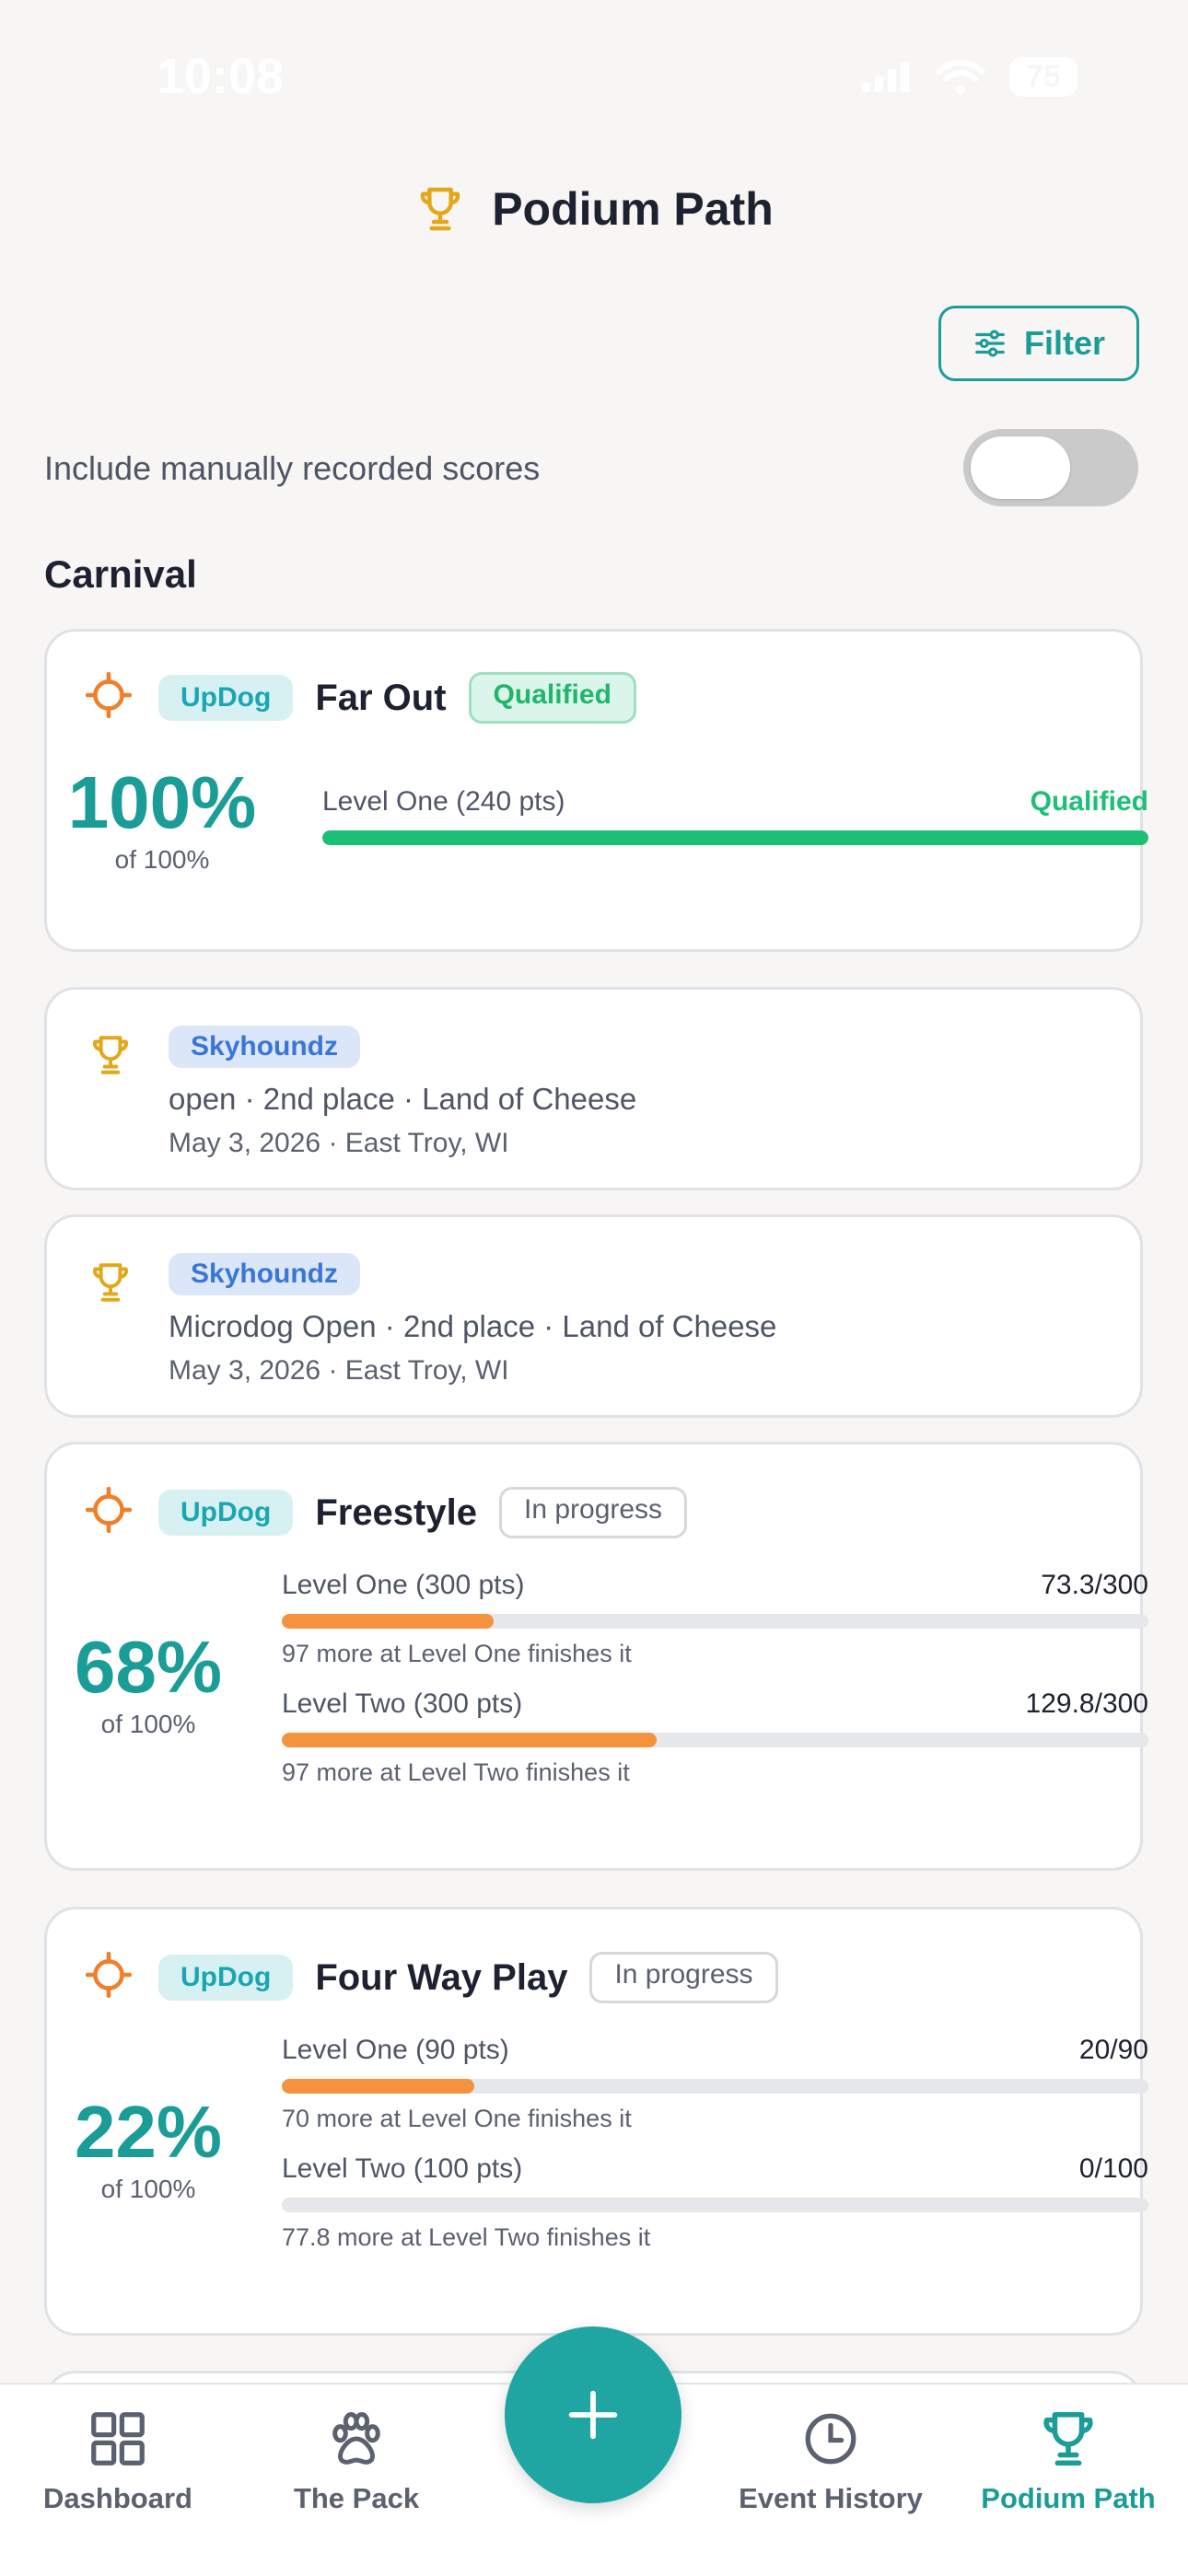  Describe the element at coordinates (1020, 467) in the screenshot. I see `toggle-knob` at that location.